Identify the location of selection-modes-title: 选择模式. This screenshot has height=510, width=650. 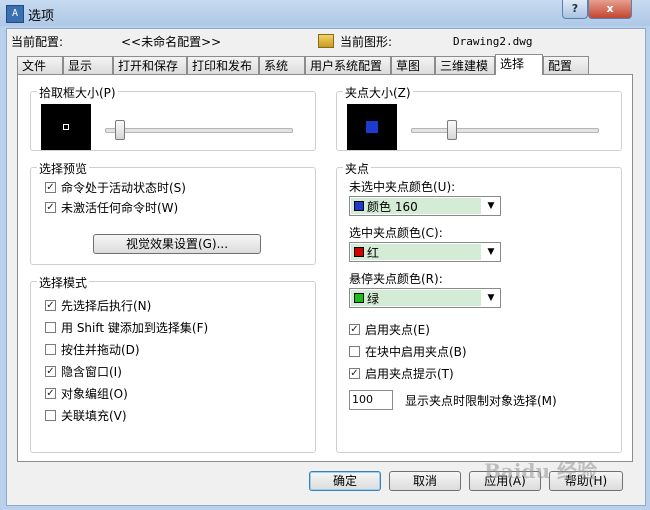
(63, 282).